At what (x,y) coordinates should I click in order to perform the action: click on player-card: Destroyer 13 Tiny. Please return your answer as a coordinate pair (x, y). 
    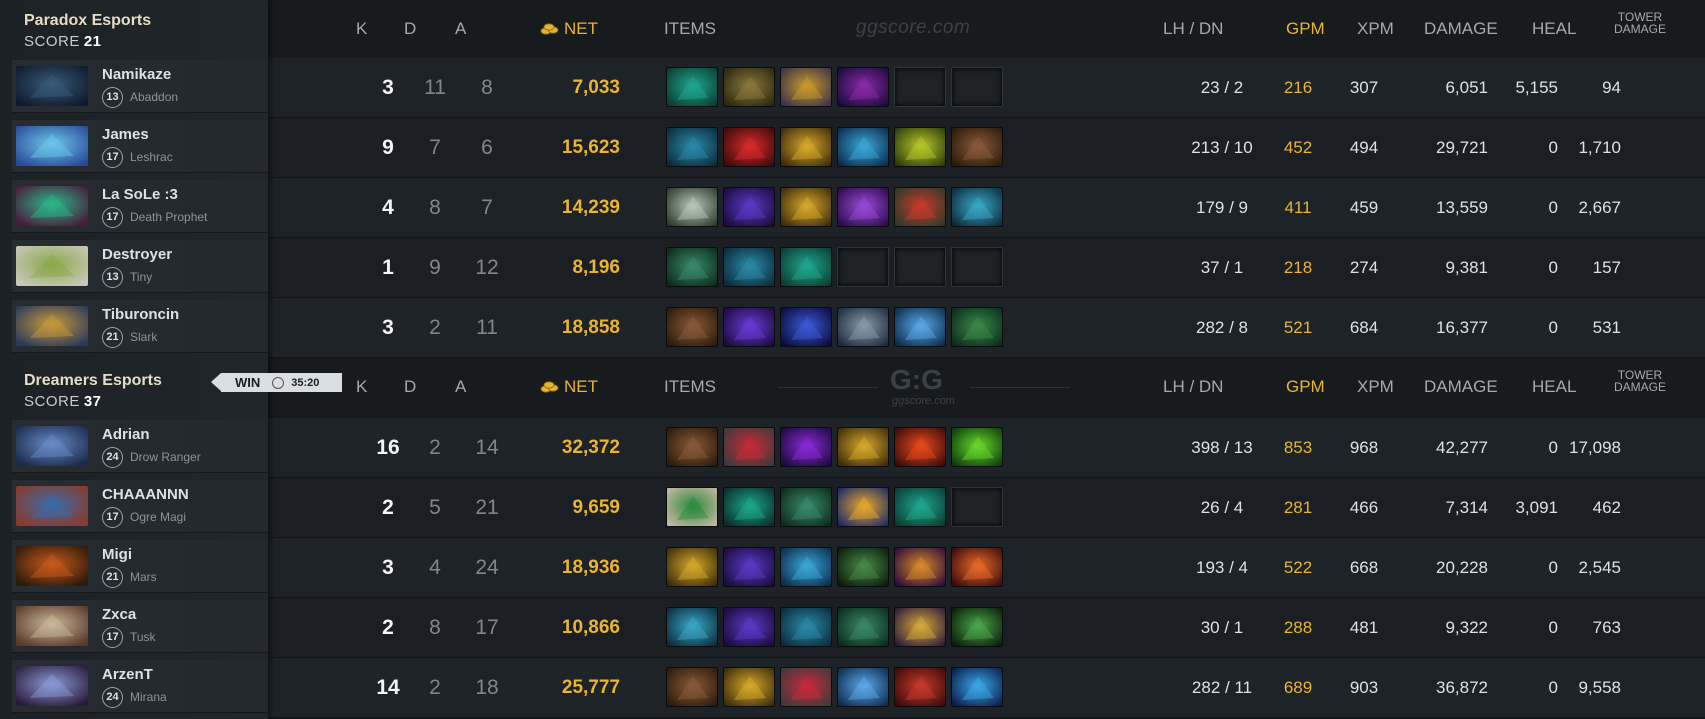
    Looking at the image, I should click on (140, 266).